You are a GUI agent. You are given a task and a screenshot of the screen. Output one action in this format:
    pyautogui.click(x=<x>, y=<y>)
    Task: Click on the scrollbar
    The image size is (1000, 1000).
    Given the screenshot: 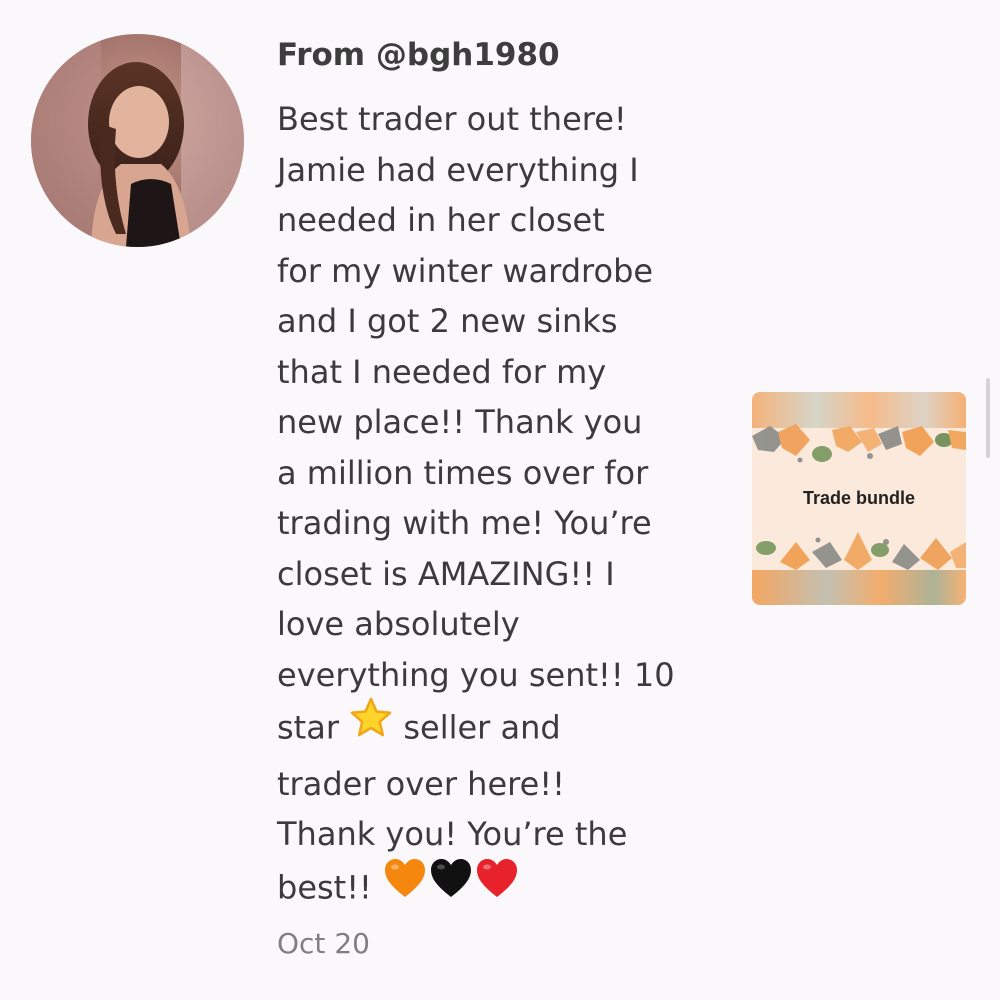 What is the action you would take?
    pyautogui.click(x=988, y=418)
    